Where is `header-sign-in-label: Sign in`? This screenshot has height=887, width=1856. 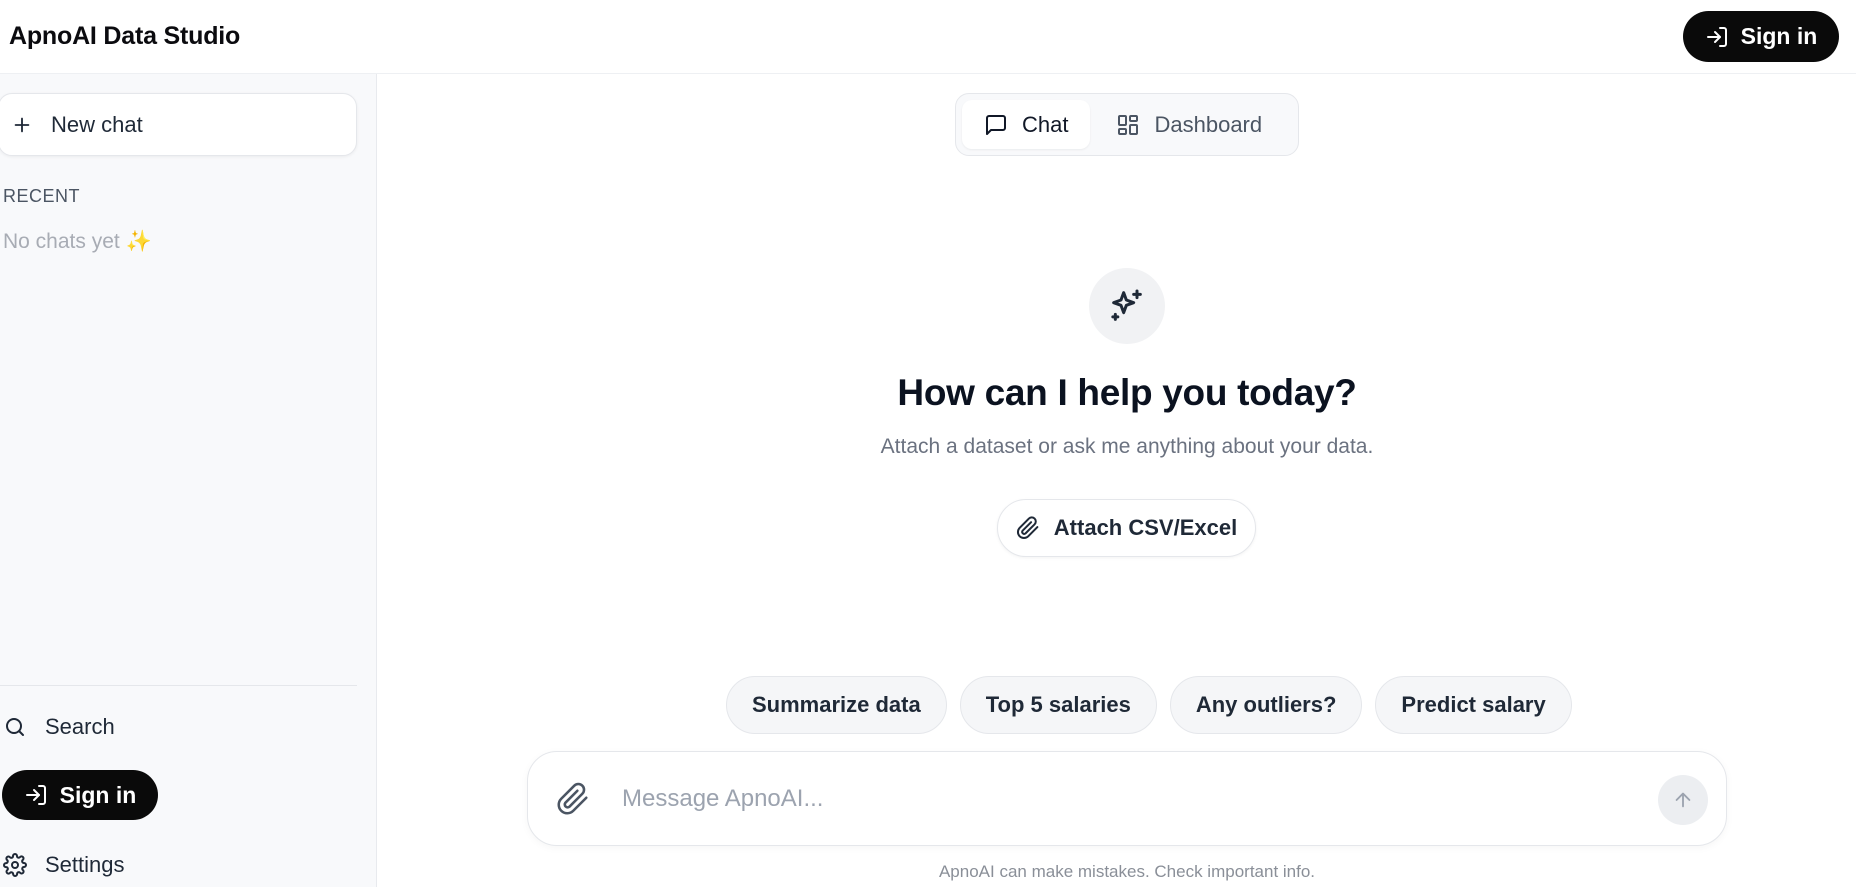
header-sign-in-label: Sign in is located at coordinates (1779, 36).